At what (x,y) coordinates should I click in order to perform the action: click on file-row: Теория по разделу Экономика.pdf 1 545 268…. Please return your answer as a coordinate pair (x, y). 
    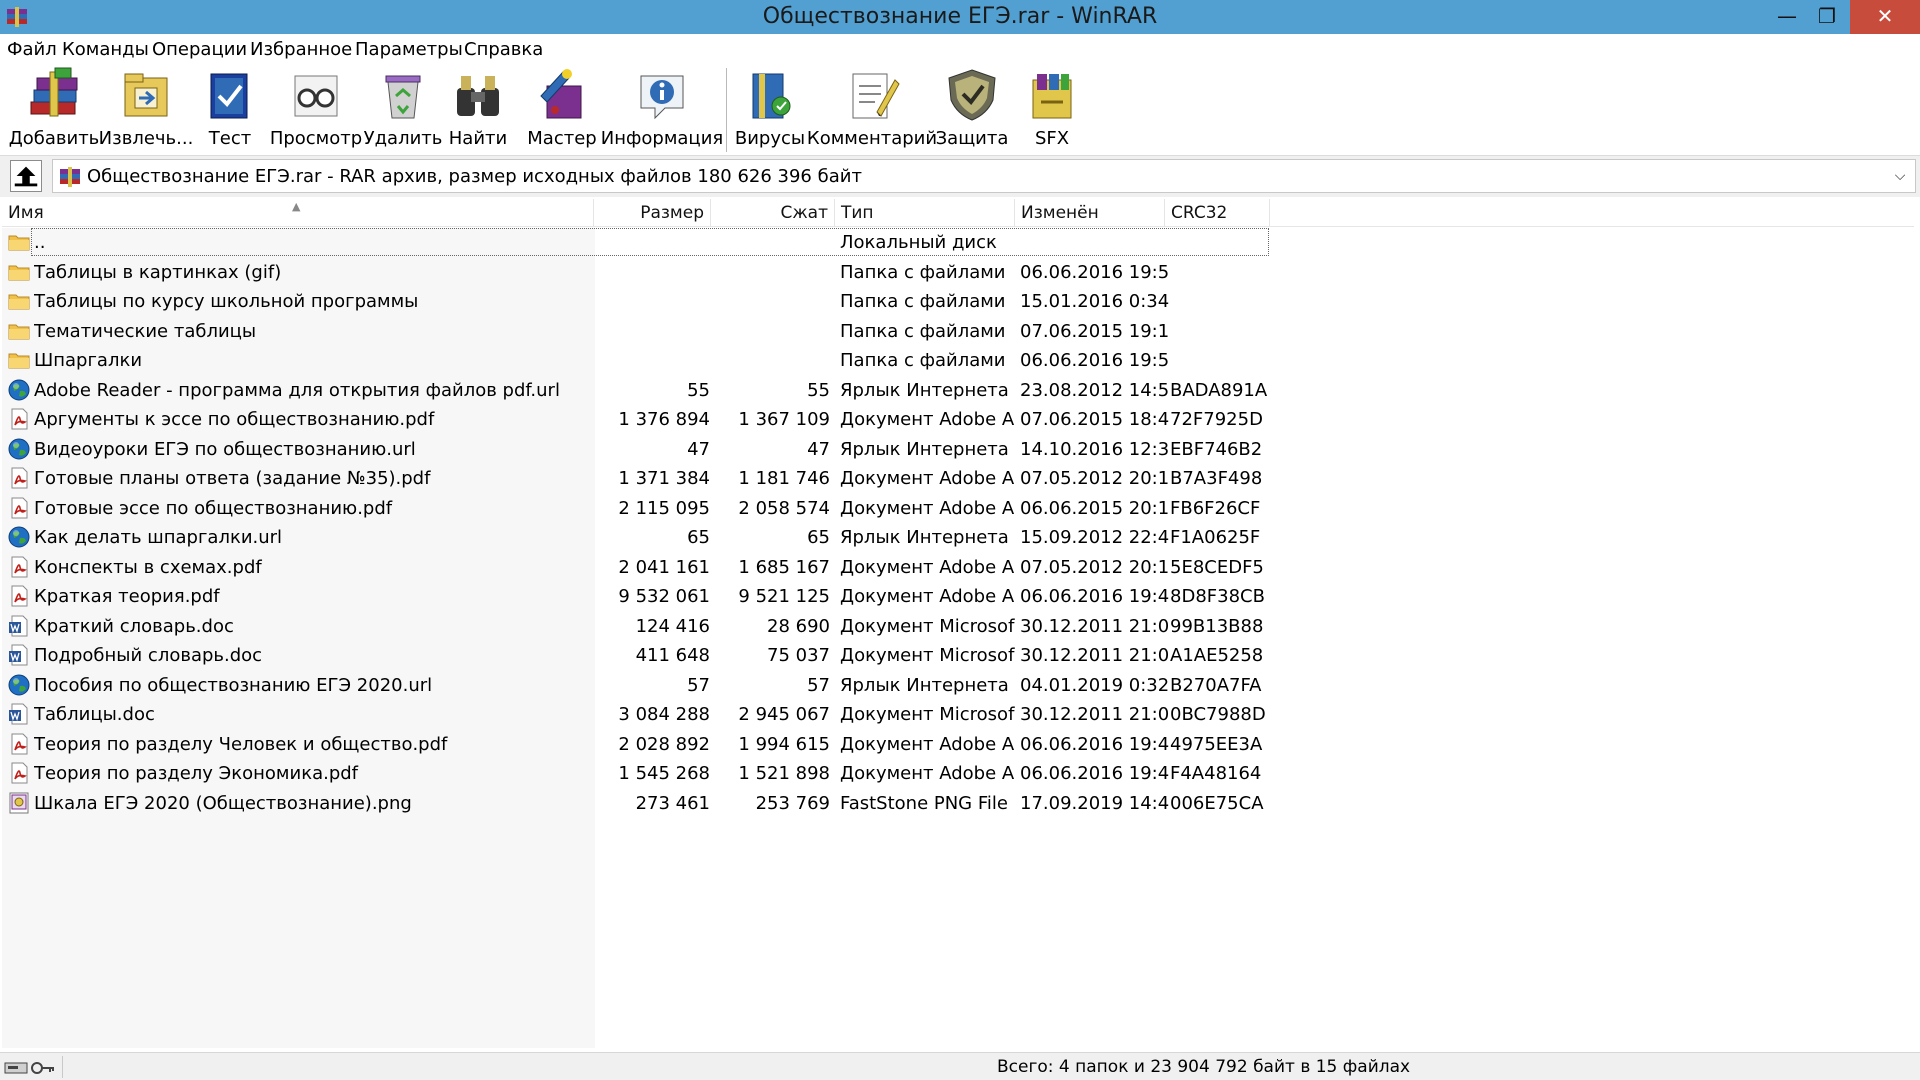
    Looking at the image, I should click on (958, 773).